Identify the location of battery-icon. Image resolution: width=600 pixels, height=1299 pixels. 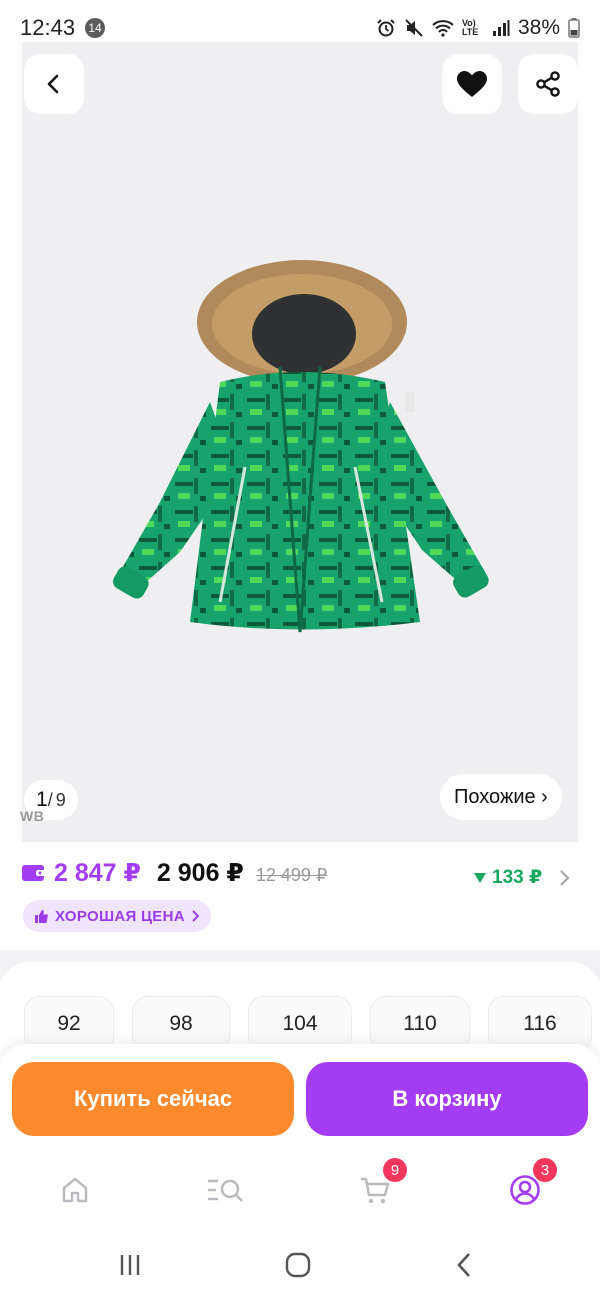
(574, 28).